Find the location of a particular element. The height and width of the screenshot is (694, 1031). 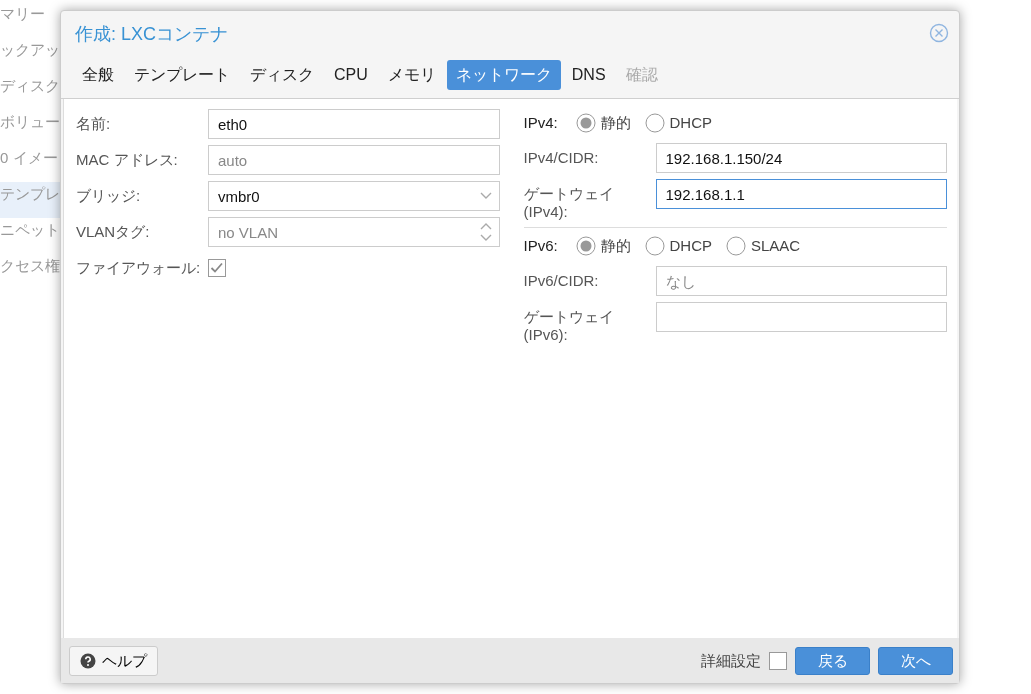

tab: CPU is located at coordinates (351, 75).